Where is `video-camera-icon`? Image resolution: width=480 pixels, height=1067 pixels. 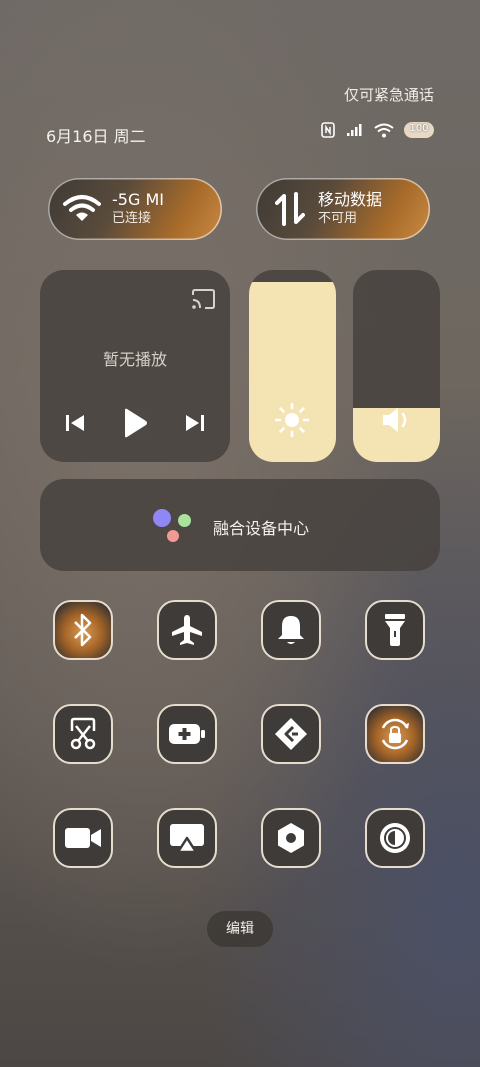
video-camera-icon is located at coordinates (83, 838).